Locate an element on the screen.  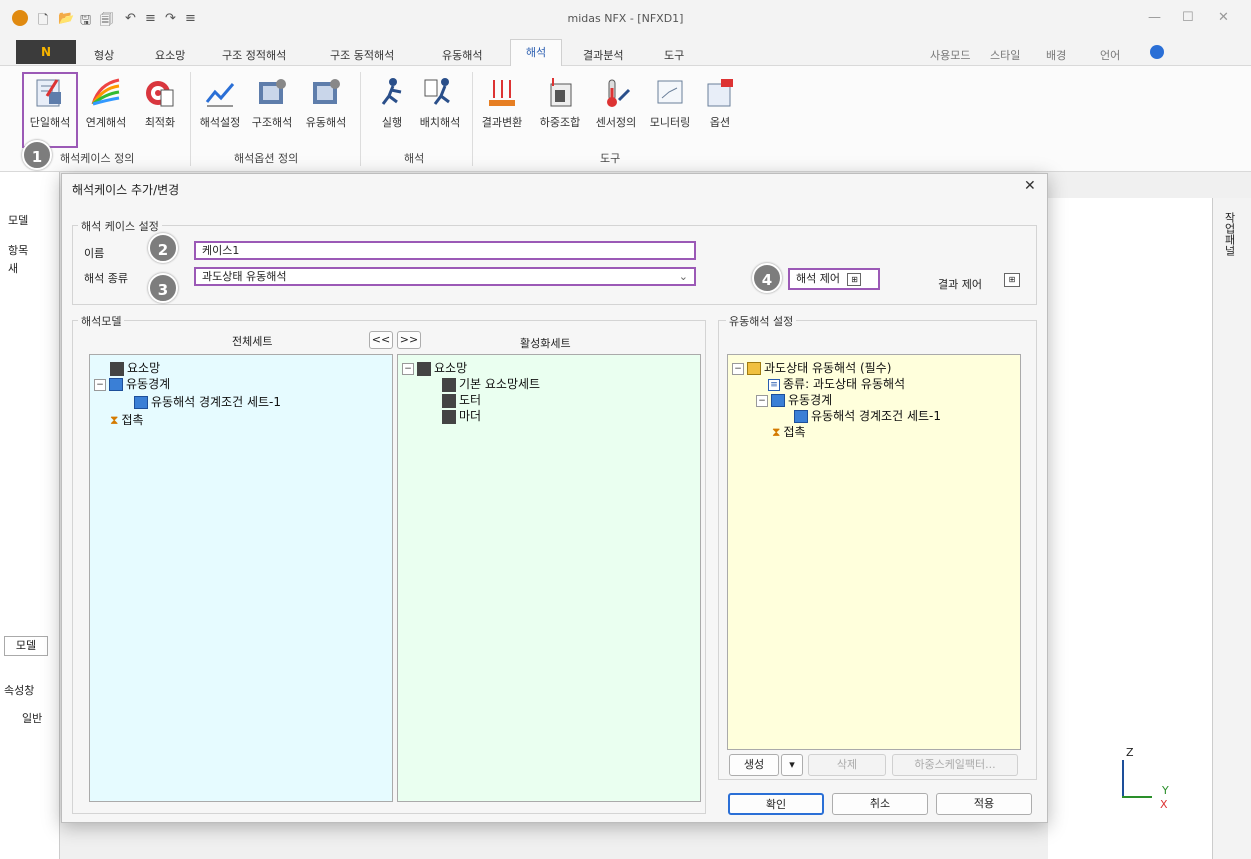
close-window-icon: ✕ is located at coordinates (1223, 17).